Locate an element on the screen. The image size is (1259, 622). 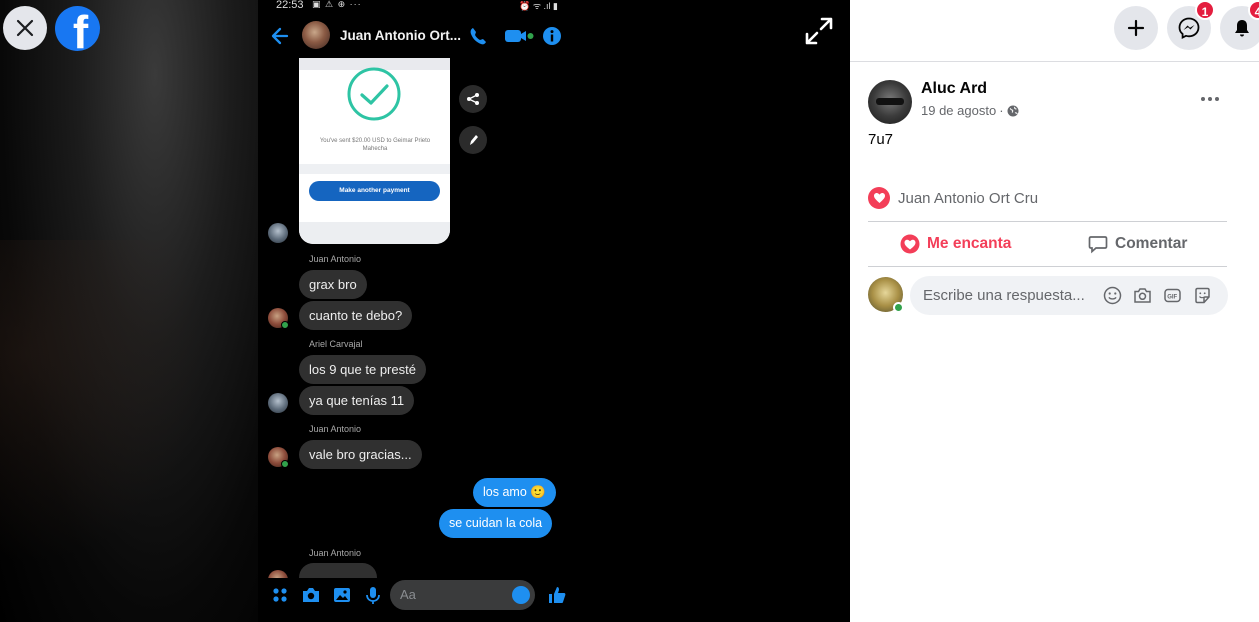
my-message-bubble: se cuidan la cola is located at coordinates (496, 523).